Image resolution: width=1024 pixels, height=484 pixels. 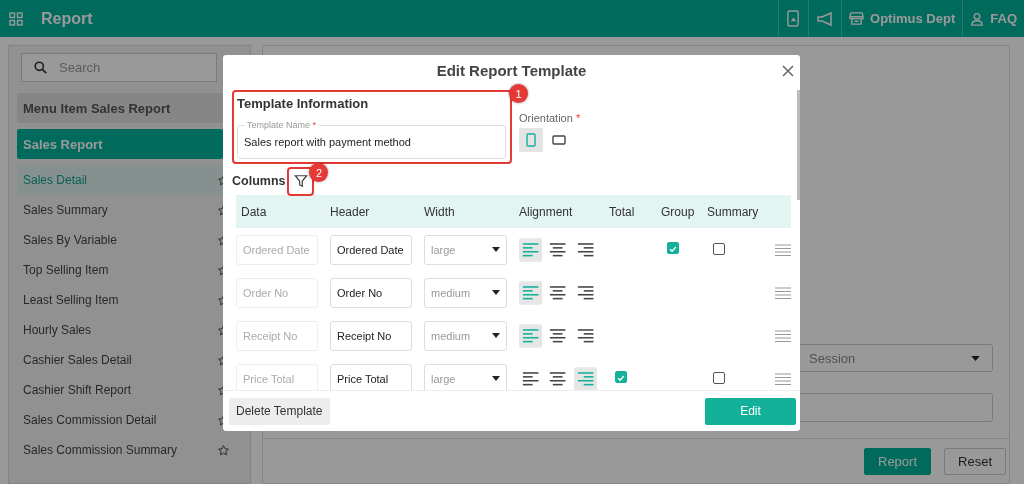 I want to click on orientation-label: Orientation *, so click(x=550, y=118).